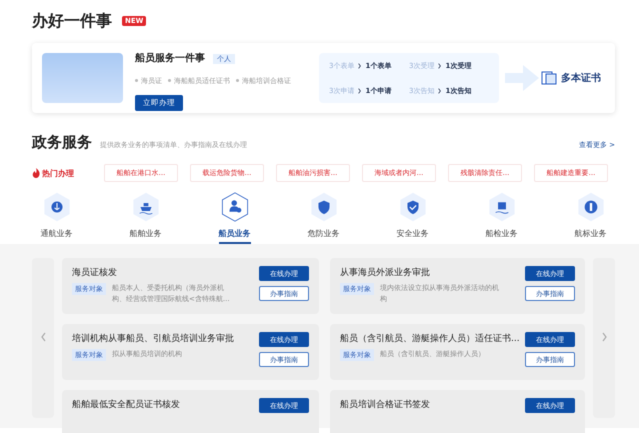 This screenshot has height=433, width=639. What do you see at coordinates (72, 21) in the screenshot?
I see `section-heading: 办好一件事` at bounding box center [72, 21].